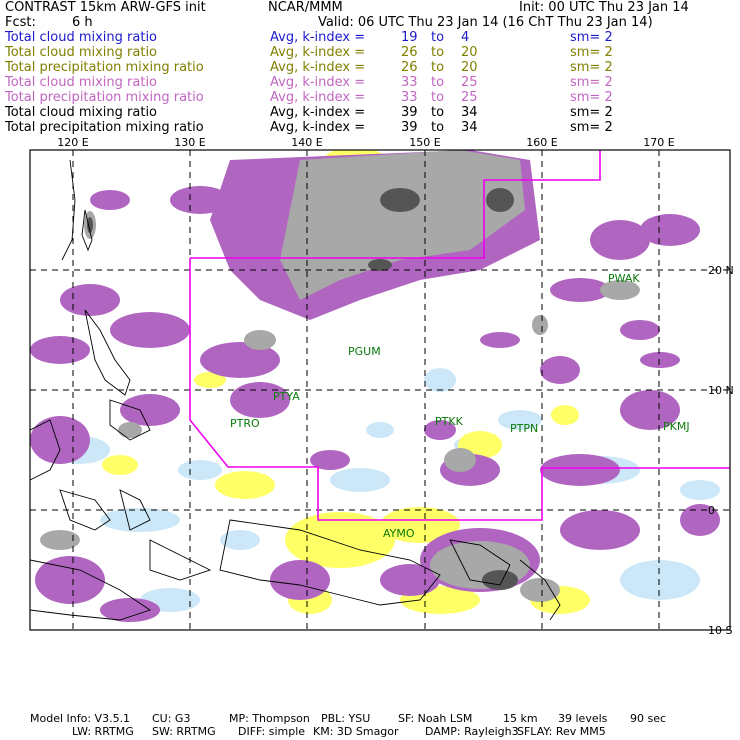  What do you see at coordinates (520, 718) in the screenshot?
I see `model-info-item: 15 km` at bounding box center [520, 718].